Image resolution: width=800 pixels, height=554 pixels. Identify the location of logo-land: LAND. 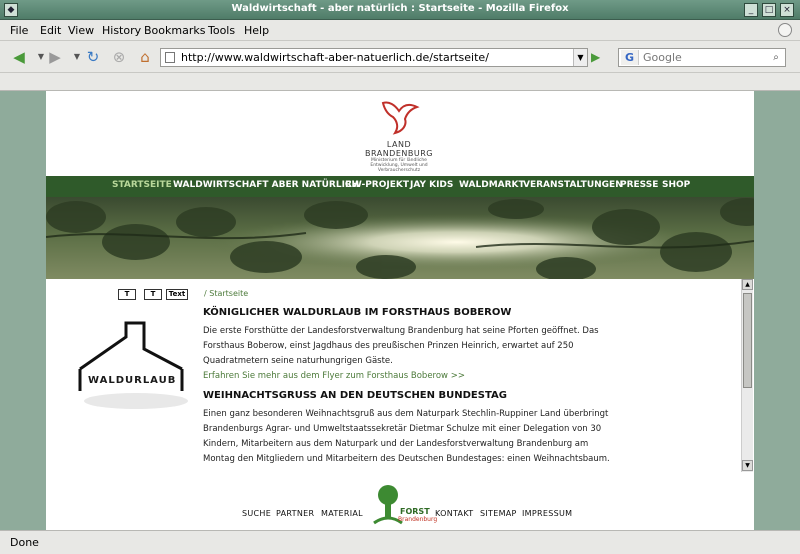
(399, 144).